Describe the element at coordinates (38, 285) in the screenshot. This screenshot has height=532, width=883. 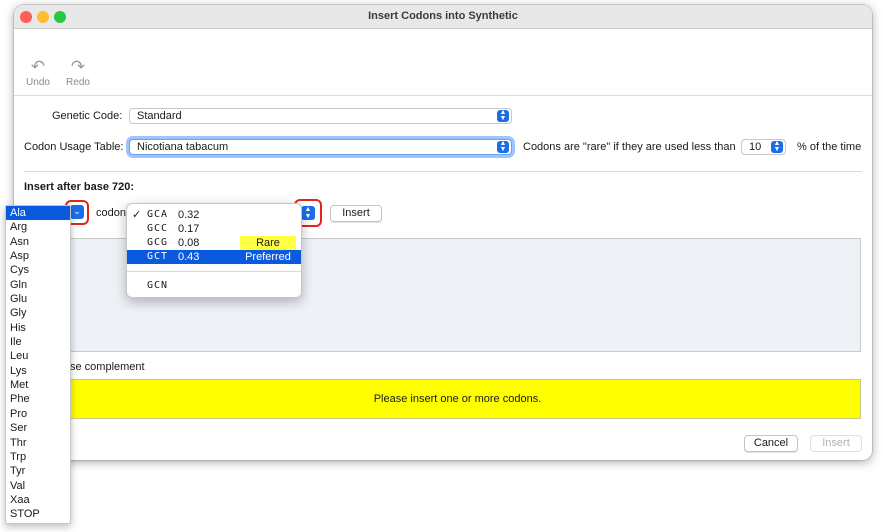
I see `amino-acid-item-gln: Gln` at that location.